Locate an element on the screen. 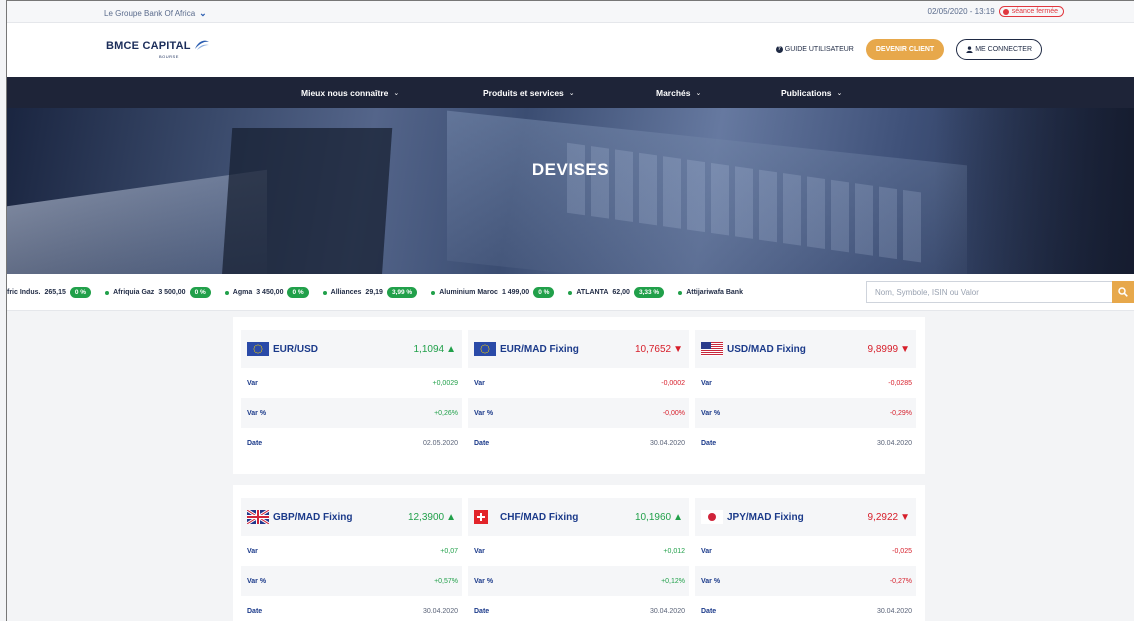 This screenshot has height=621, width=1134. var-pct-row: Var % -0,29% is located at coordinates (805, 413).